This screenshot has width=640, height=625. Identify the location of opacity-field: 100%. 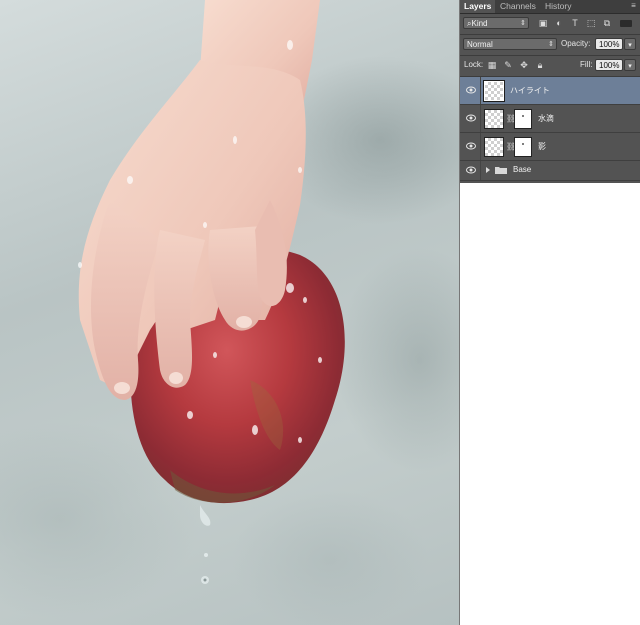
(609, 44).